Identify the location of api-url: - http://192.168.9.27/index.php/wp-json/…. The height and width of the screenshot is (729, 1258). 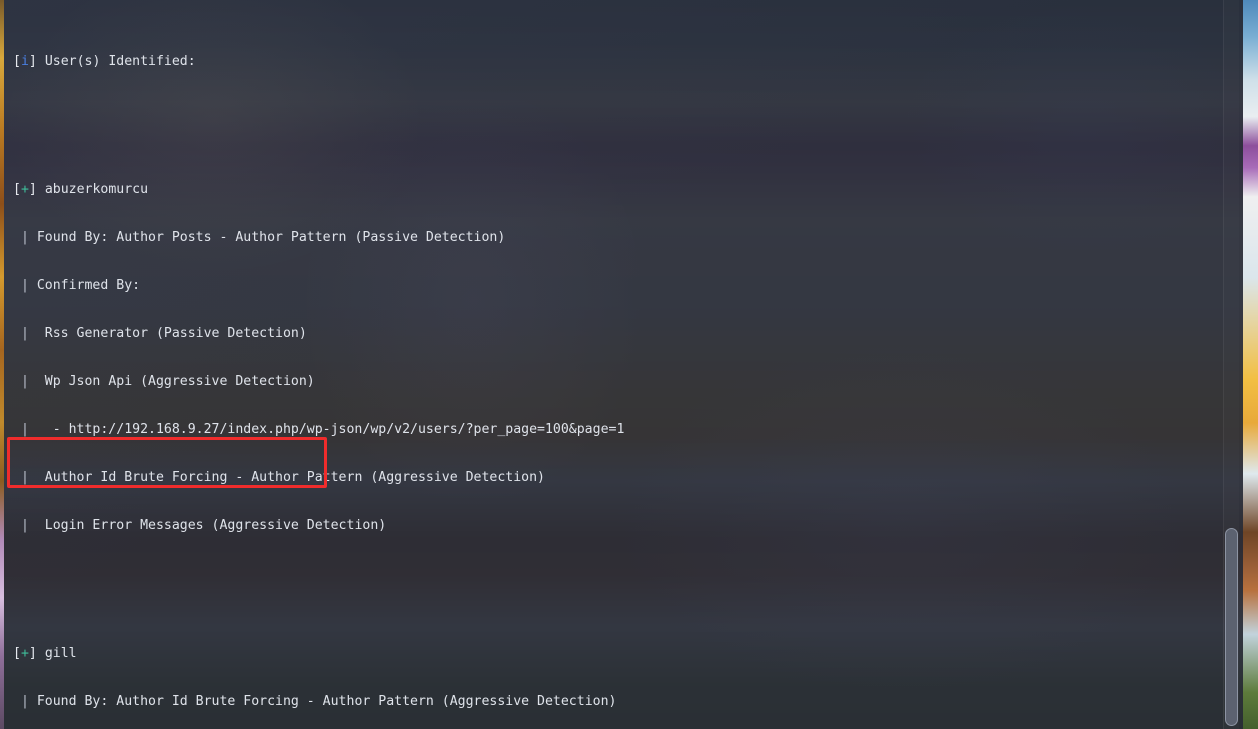
(338, 429).